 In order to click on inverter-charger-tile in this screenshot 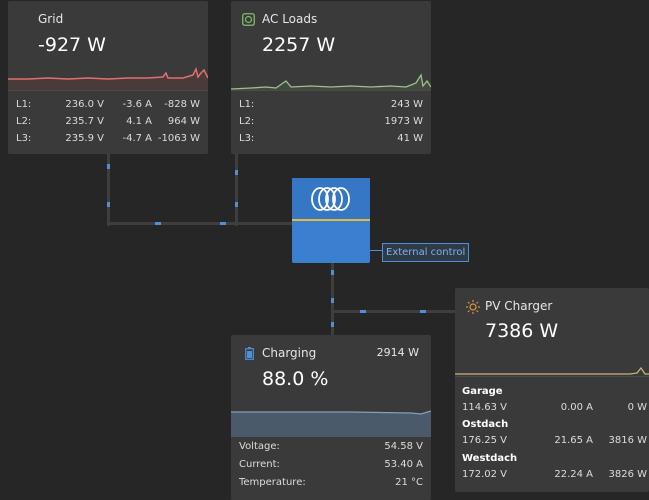, I will do `click(331, 220)`.